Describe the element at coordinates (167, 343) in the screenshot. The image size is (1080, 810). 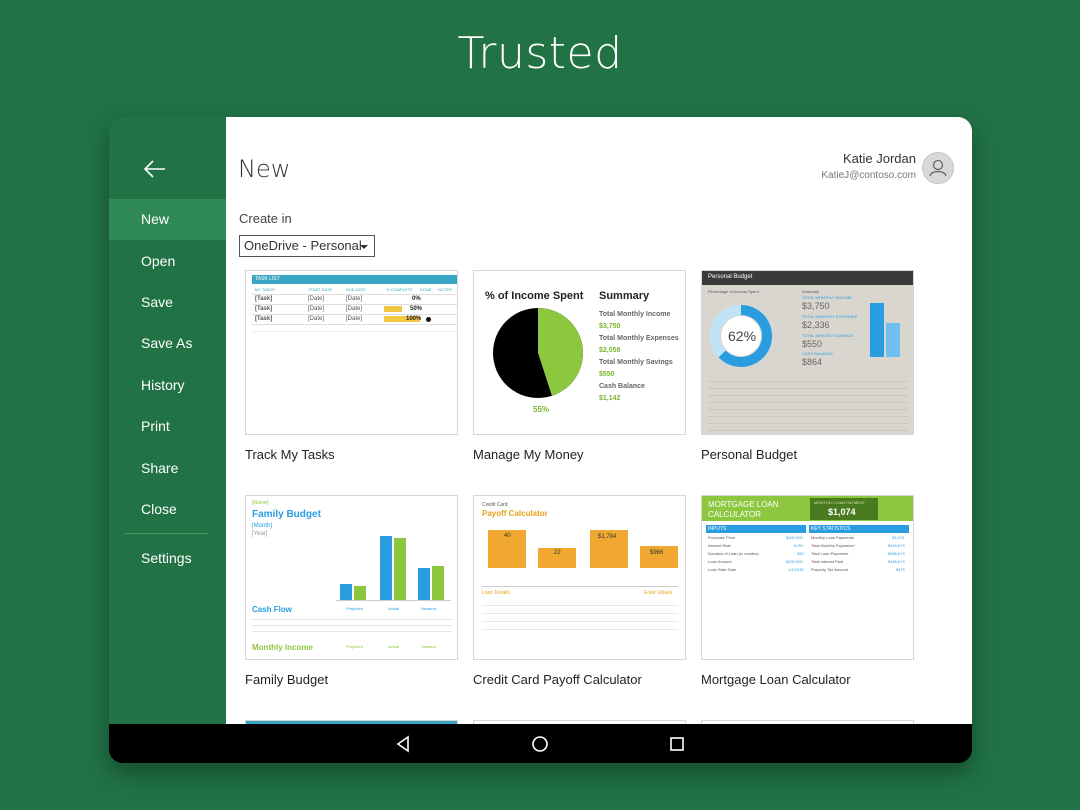
I see `sidebar-item-save-as: Save As` at that location.